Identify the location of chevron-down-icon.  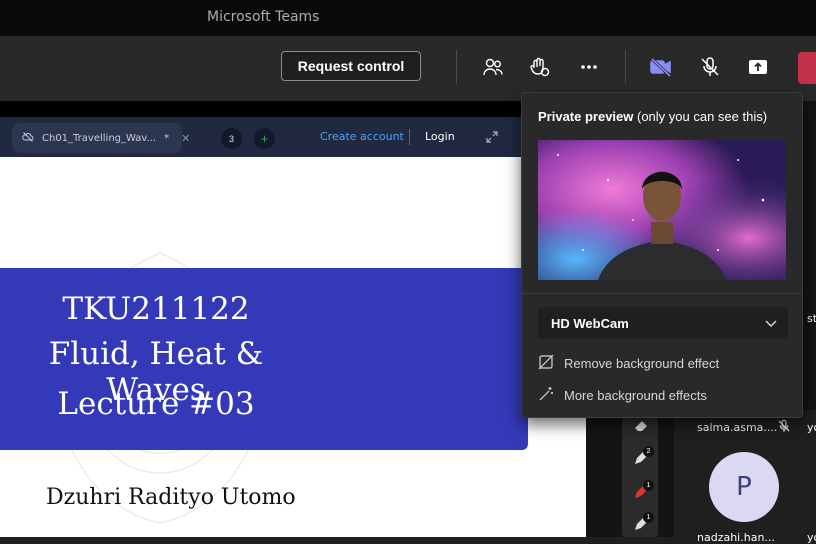
(771, 323).